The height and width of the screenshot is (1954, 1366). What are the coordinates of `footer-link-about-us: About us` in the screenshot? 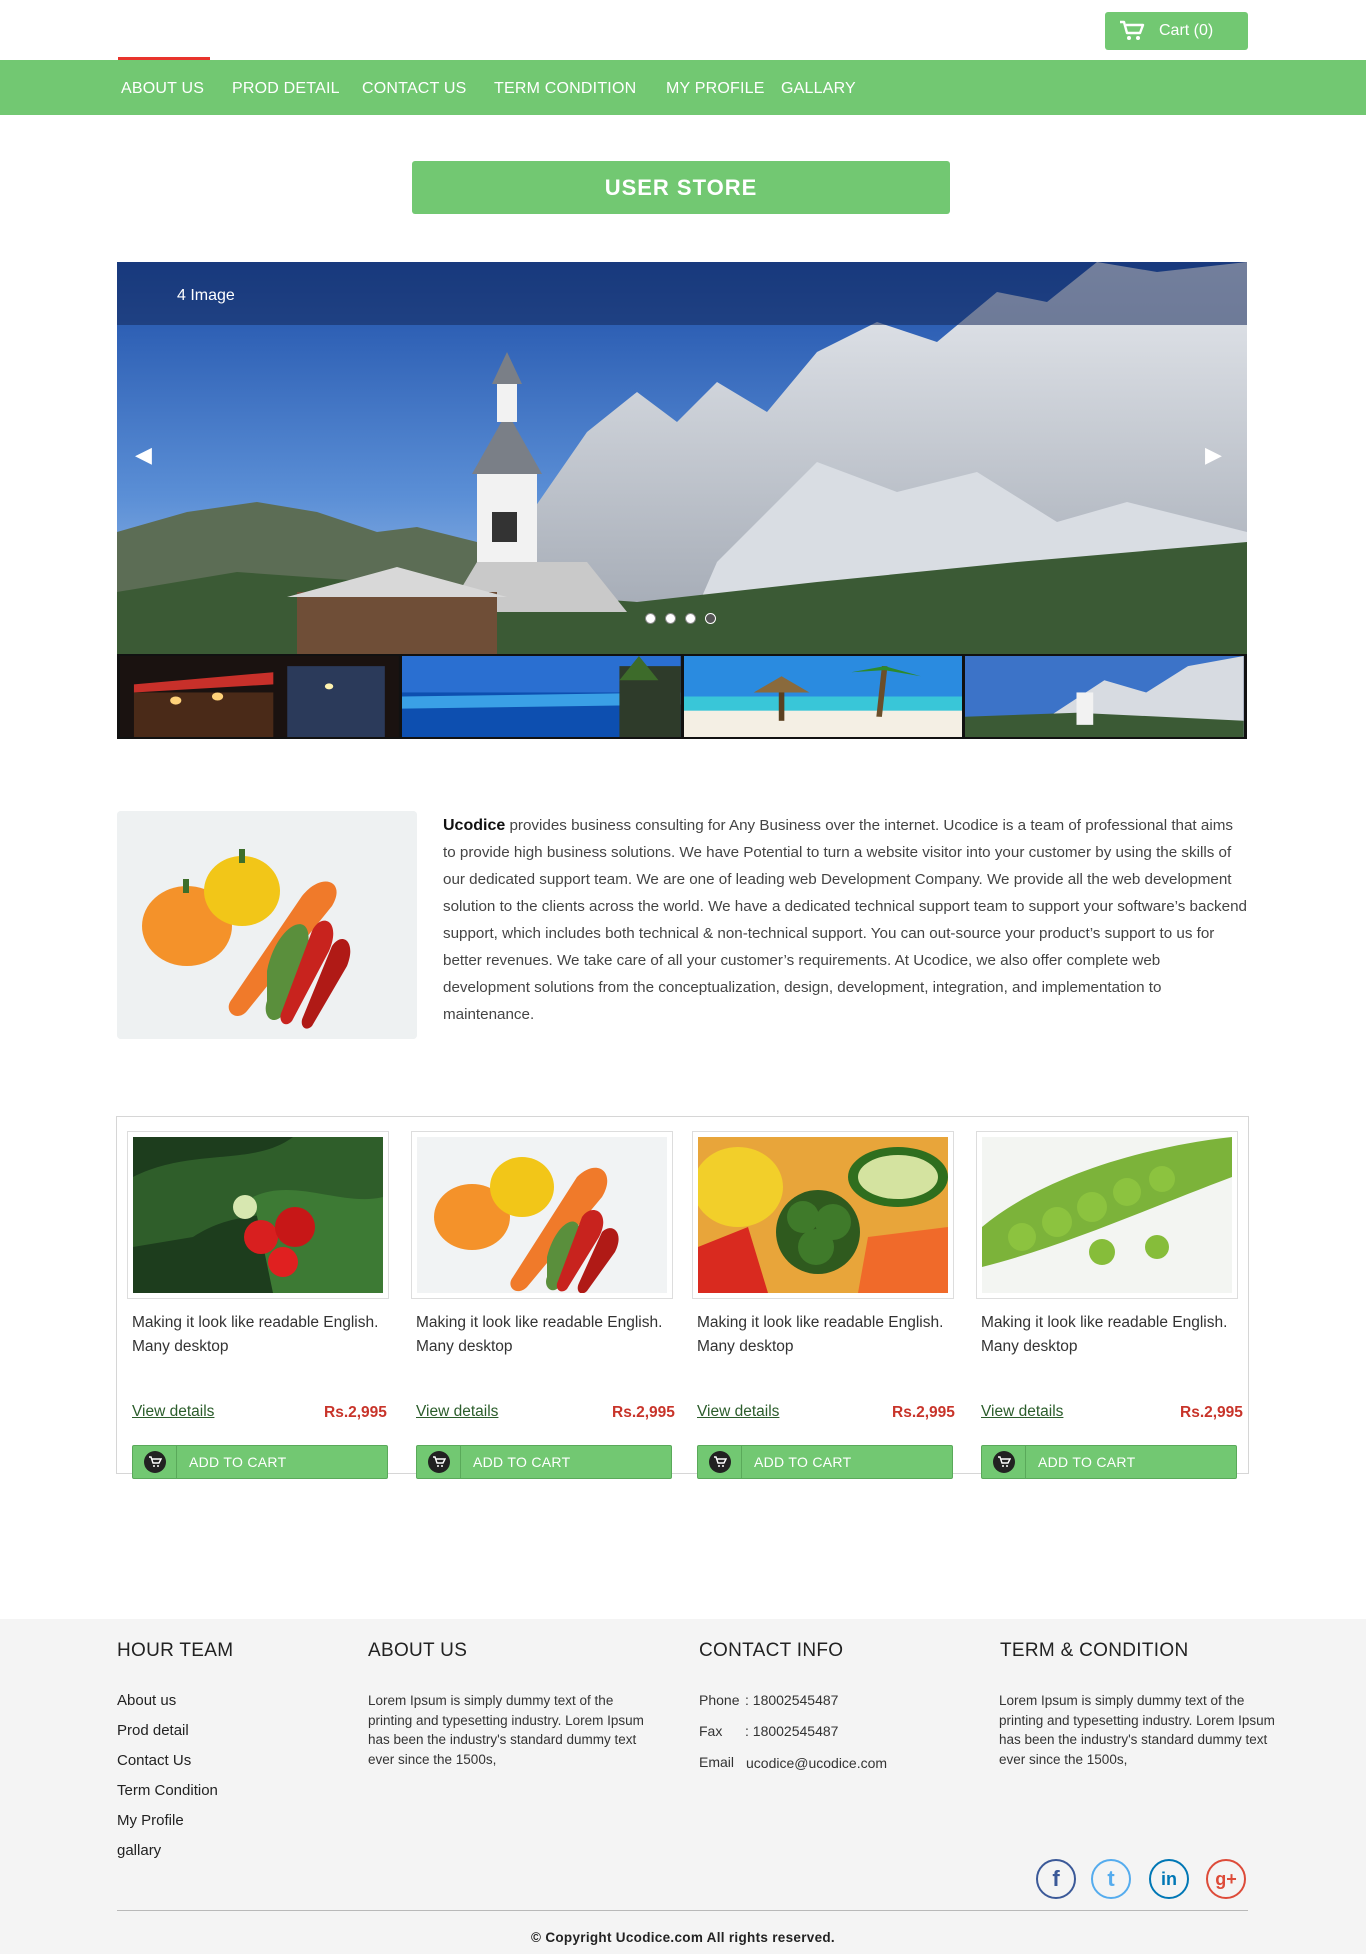 It's located at (146, 1700).